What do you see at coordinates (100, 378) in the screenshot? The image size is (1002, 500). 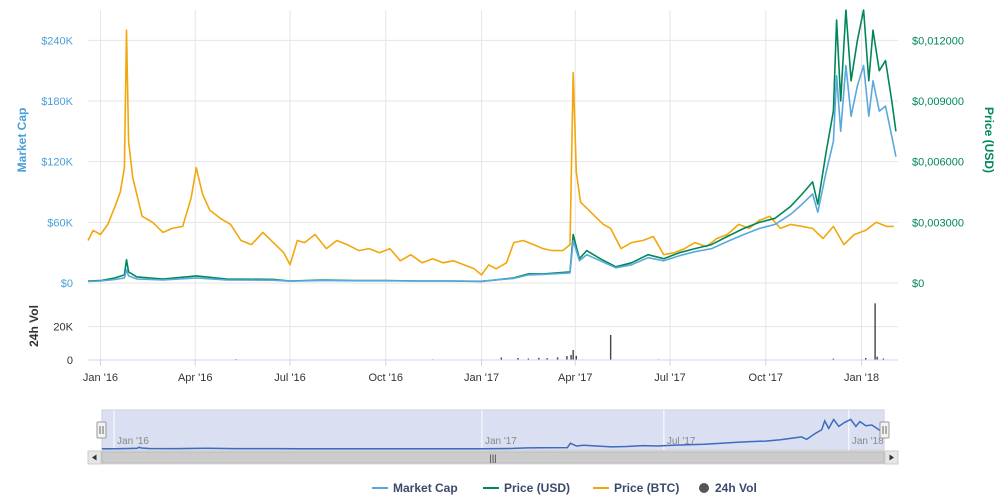 I see `x-tick-label: Jan '16` at bounding box center [100, 378].